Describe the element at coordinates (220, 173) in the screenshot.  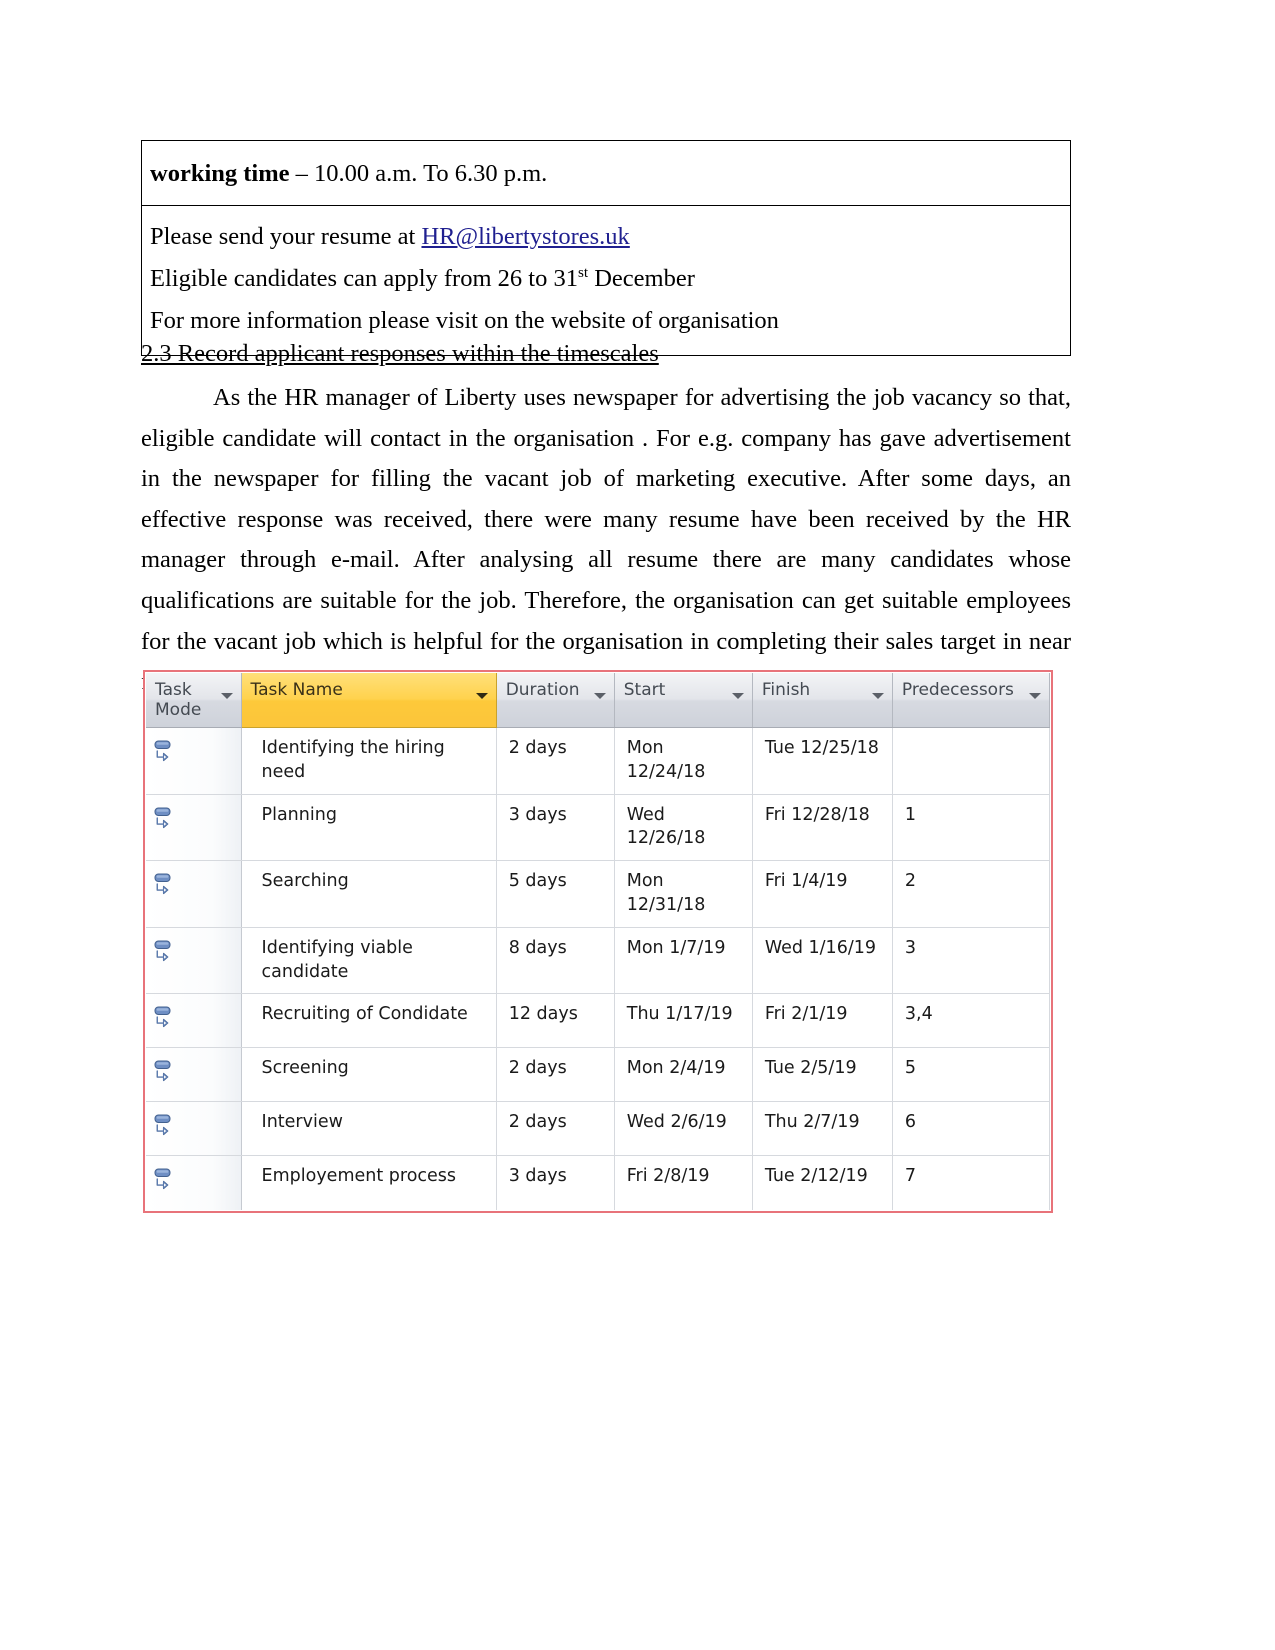
I see `working-time-label: working time` at that location.